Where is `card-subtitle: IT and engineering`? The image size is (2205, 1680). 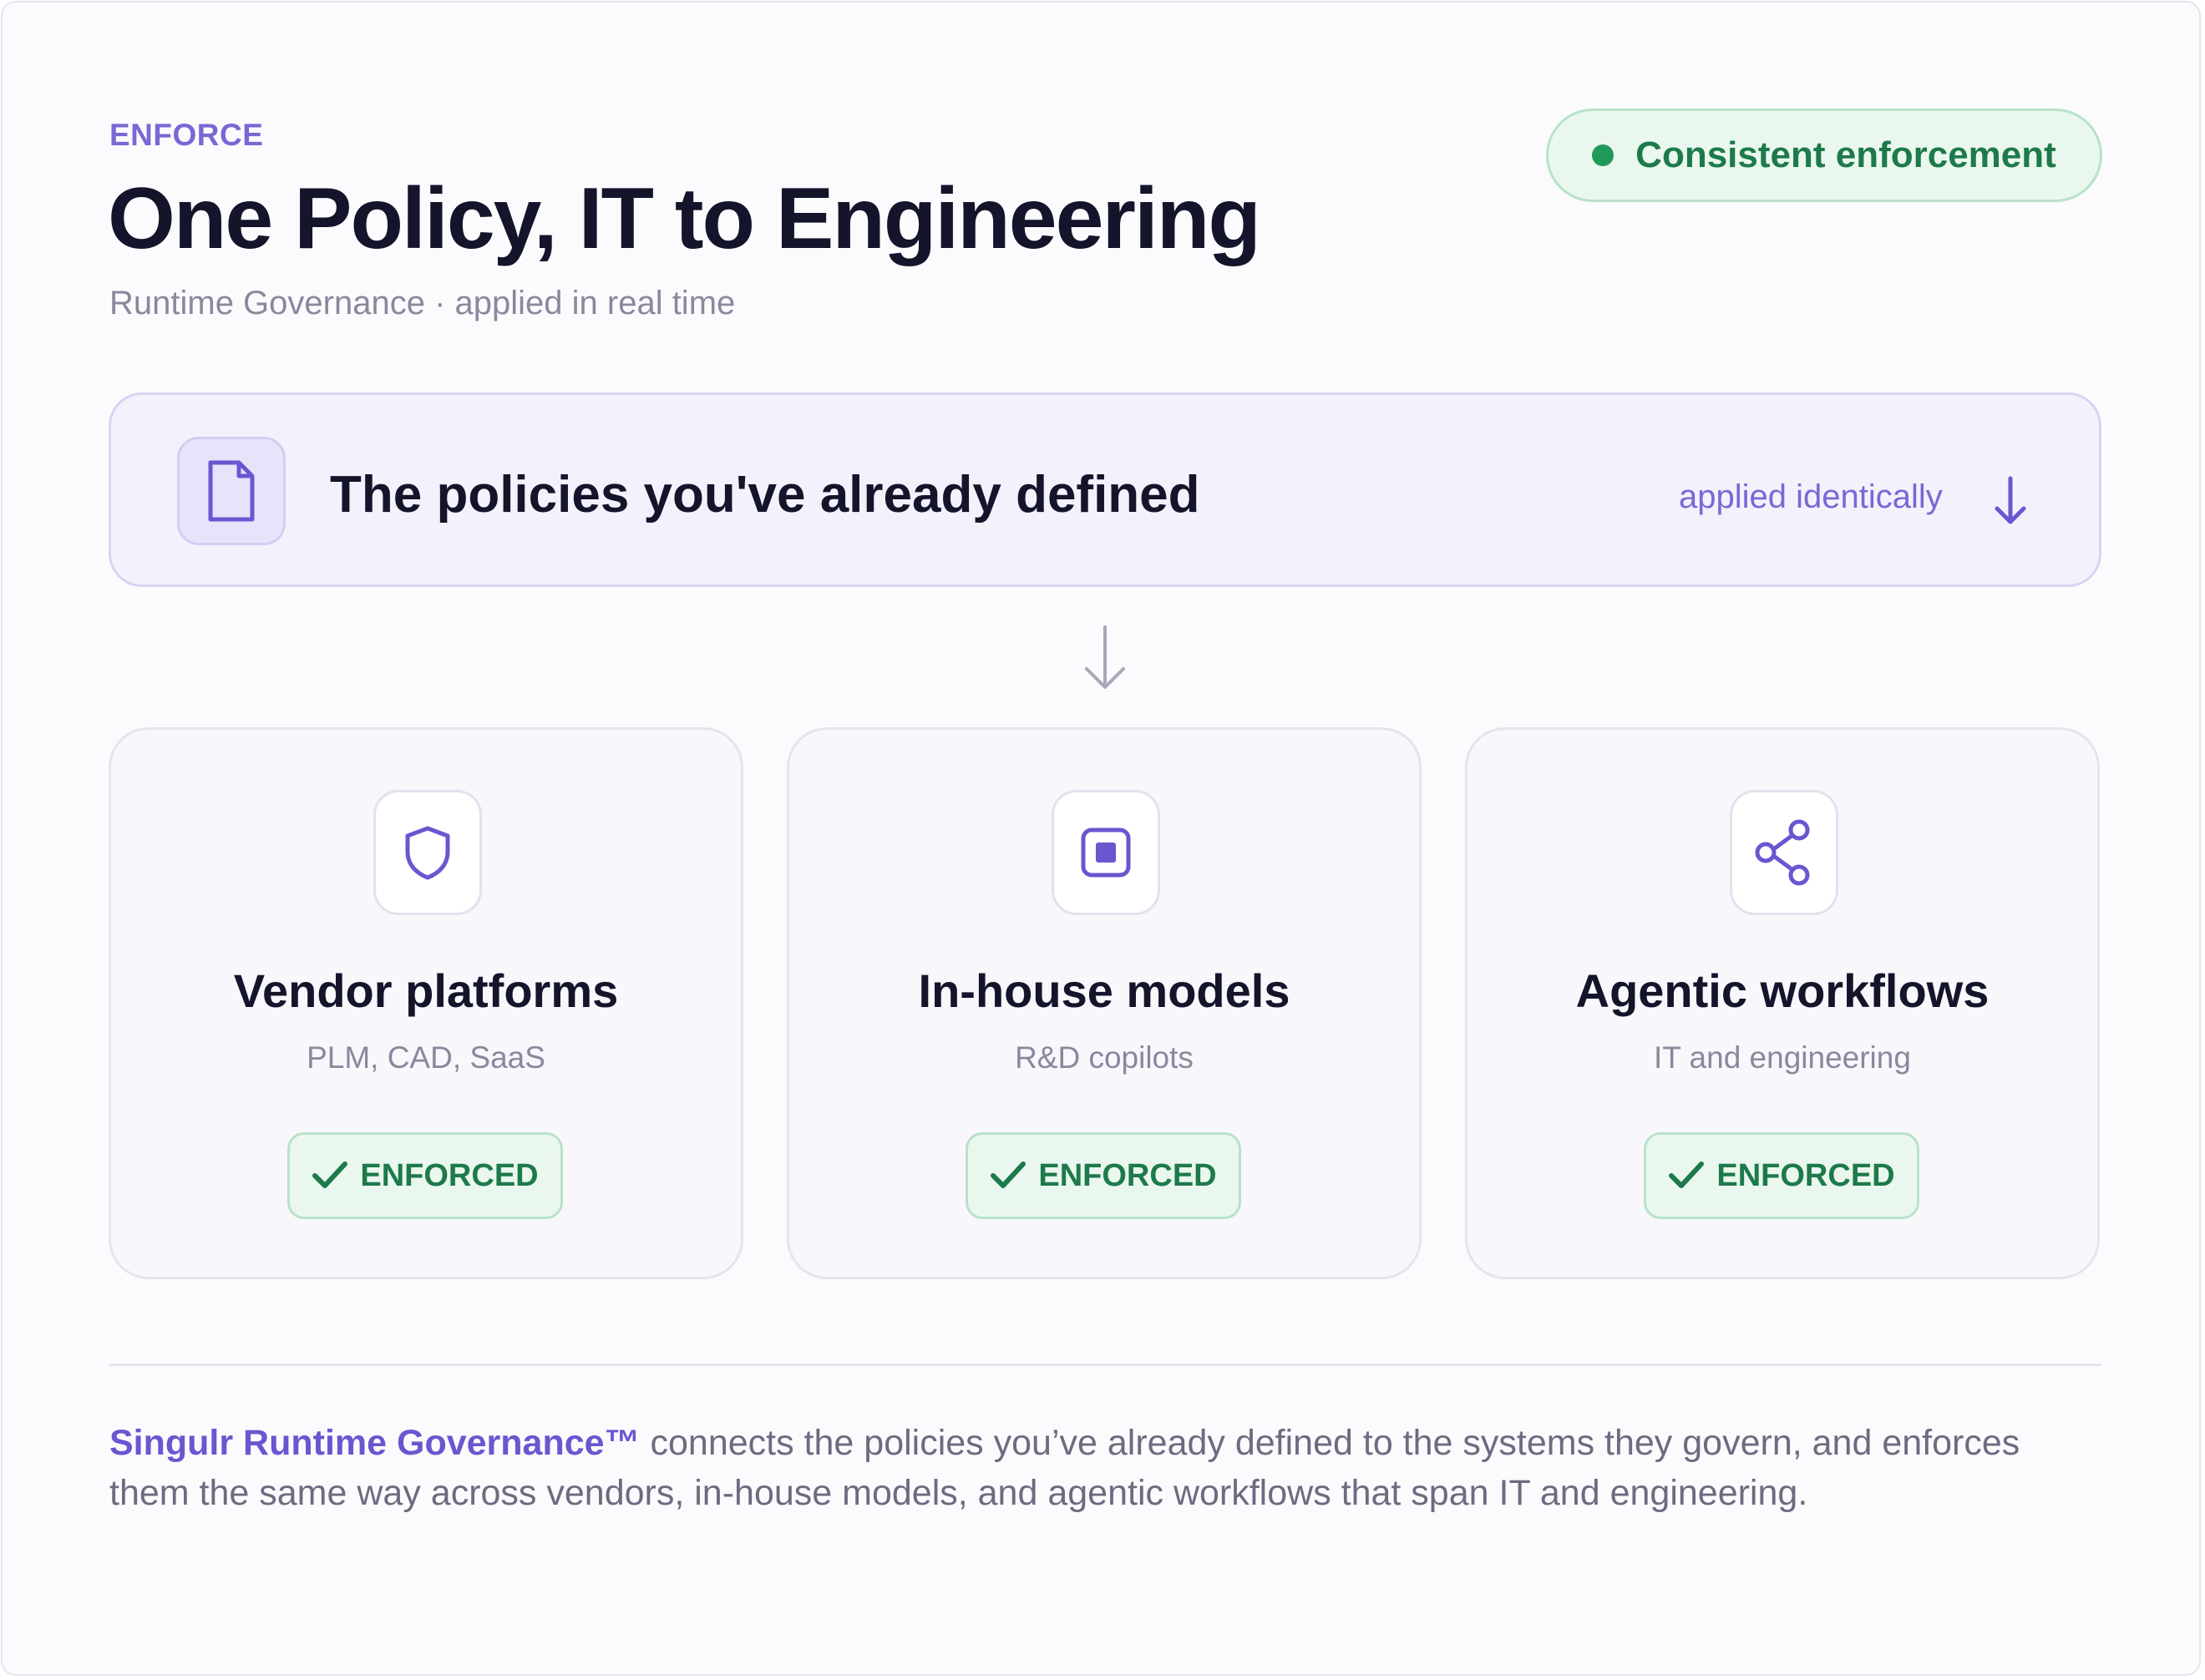
card-subtitle: IT and engineering is located at coordinates (1782, 1057).